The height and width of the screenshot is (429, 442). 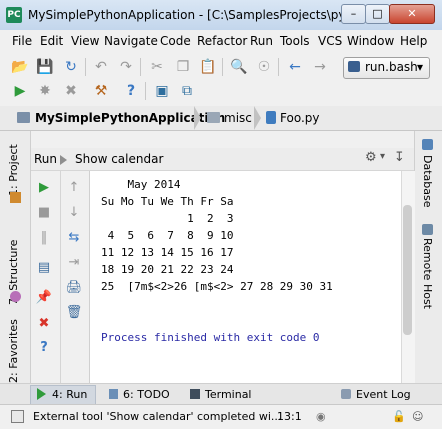 I want to click on open-folder-icon: 📂, so click(x=20, y=67).